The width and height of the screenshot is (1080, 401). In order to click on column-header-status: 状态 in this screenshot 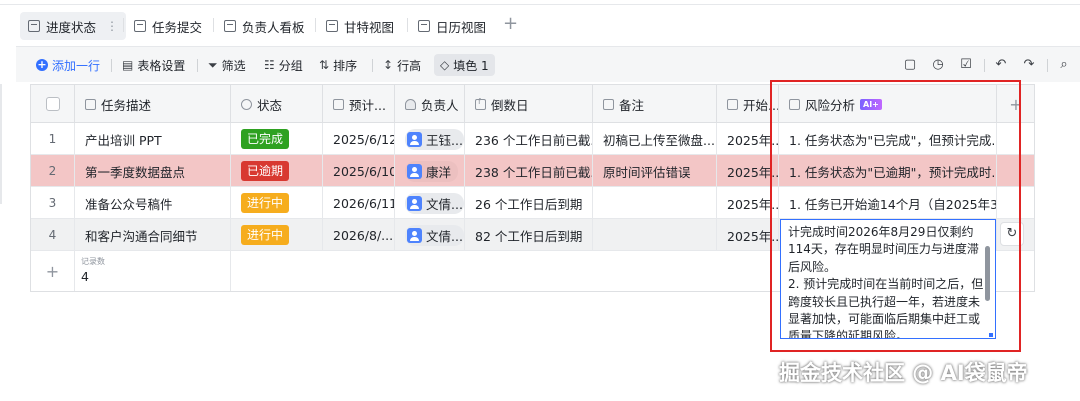, I will do `click(277, 104)`.